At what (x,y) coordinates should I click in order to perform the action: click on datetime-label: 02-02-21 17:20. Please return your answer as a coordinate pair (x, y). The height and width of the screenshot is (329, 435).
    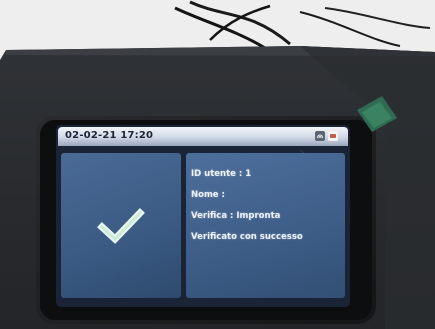
    Looking at the image, I should click on (109, 135).